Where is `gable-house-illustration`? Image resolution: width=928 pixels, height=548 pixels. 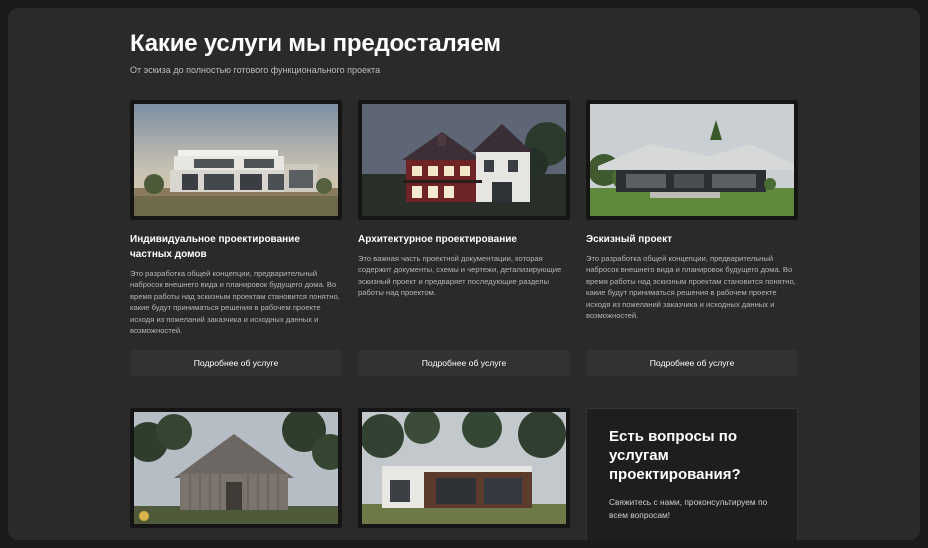
gable-house-illustration is located at coordinates (464, 160).